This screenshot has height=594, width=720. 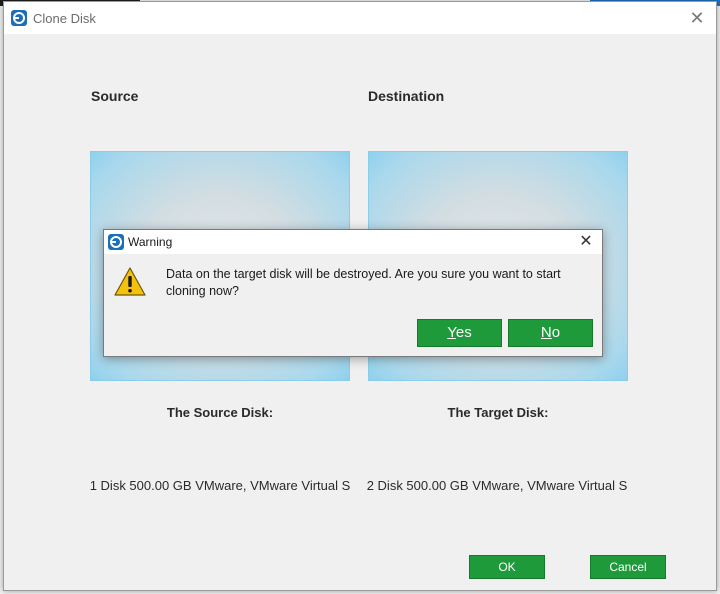 What do you see at coordinates (546, 332) in the screenshot?
I see `no-mnemonic: N` at bounding box center [546, 332].